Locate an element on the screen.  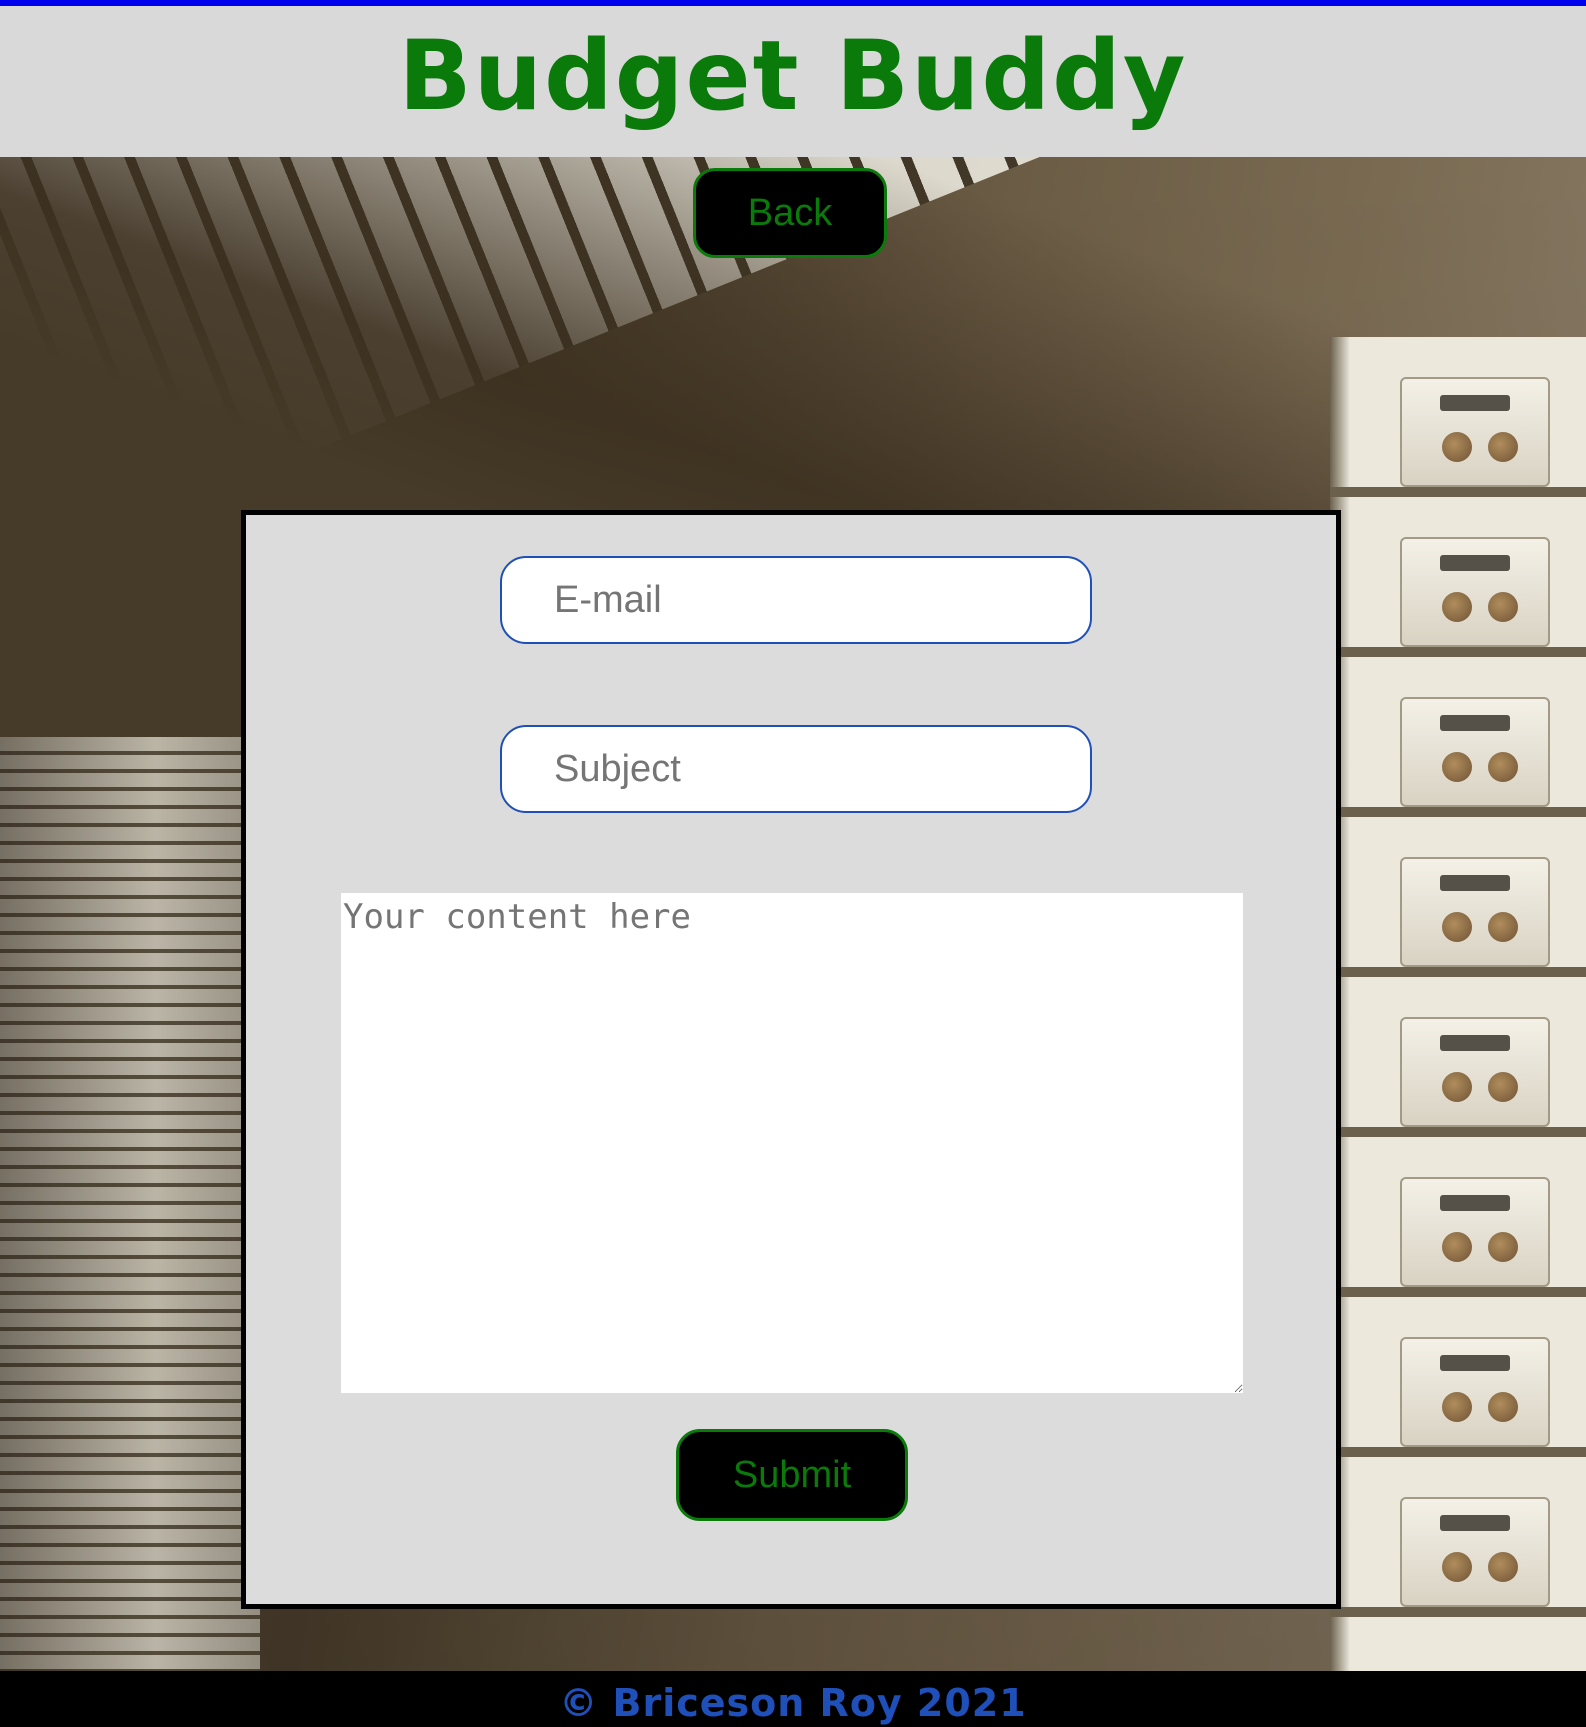
submit-button: Submit is located at coordinates (792, 1475).